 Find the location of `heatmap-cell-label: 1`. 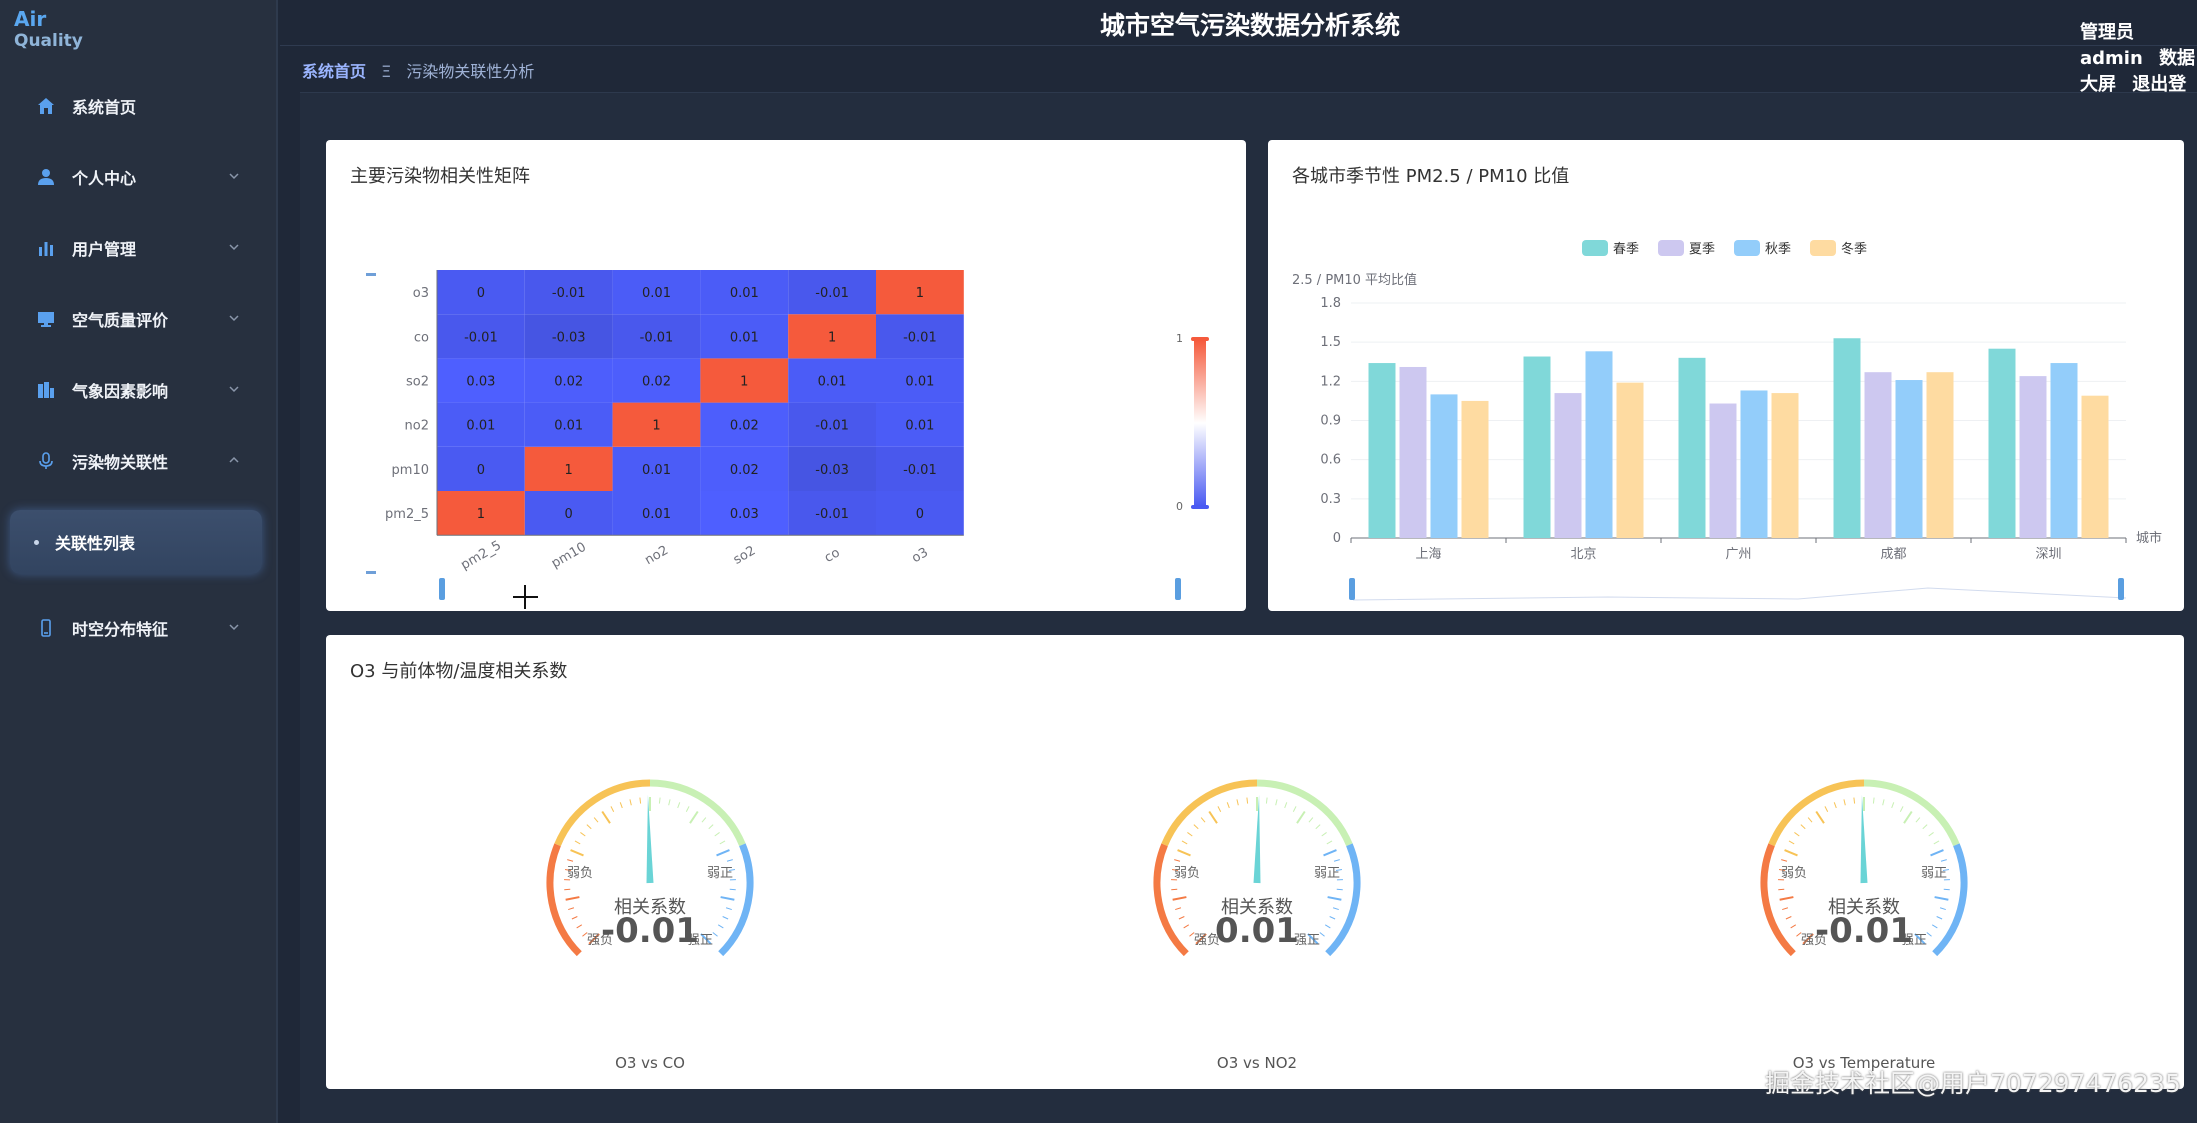

heatmap-cell-label: 1 is located at coordinates (569, 470).